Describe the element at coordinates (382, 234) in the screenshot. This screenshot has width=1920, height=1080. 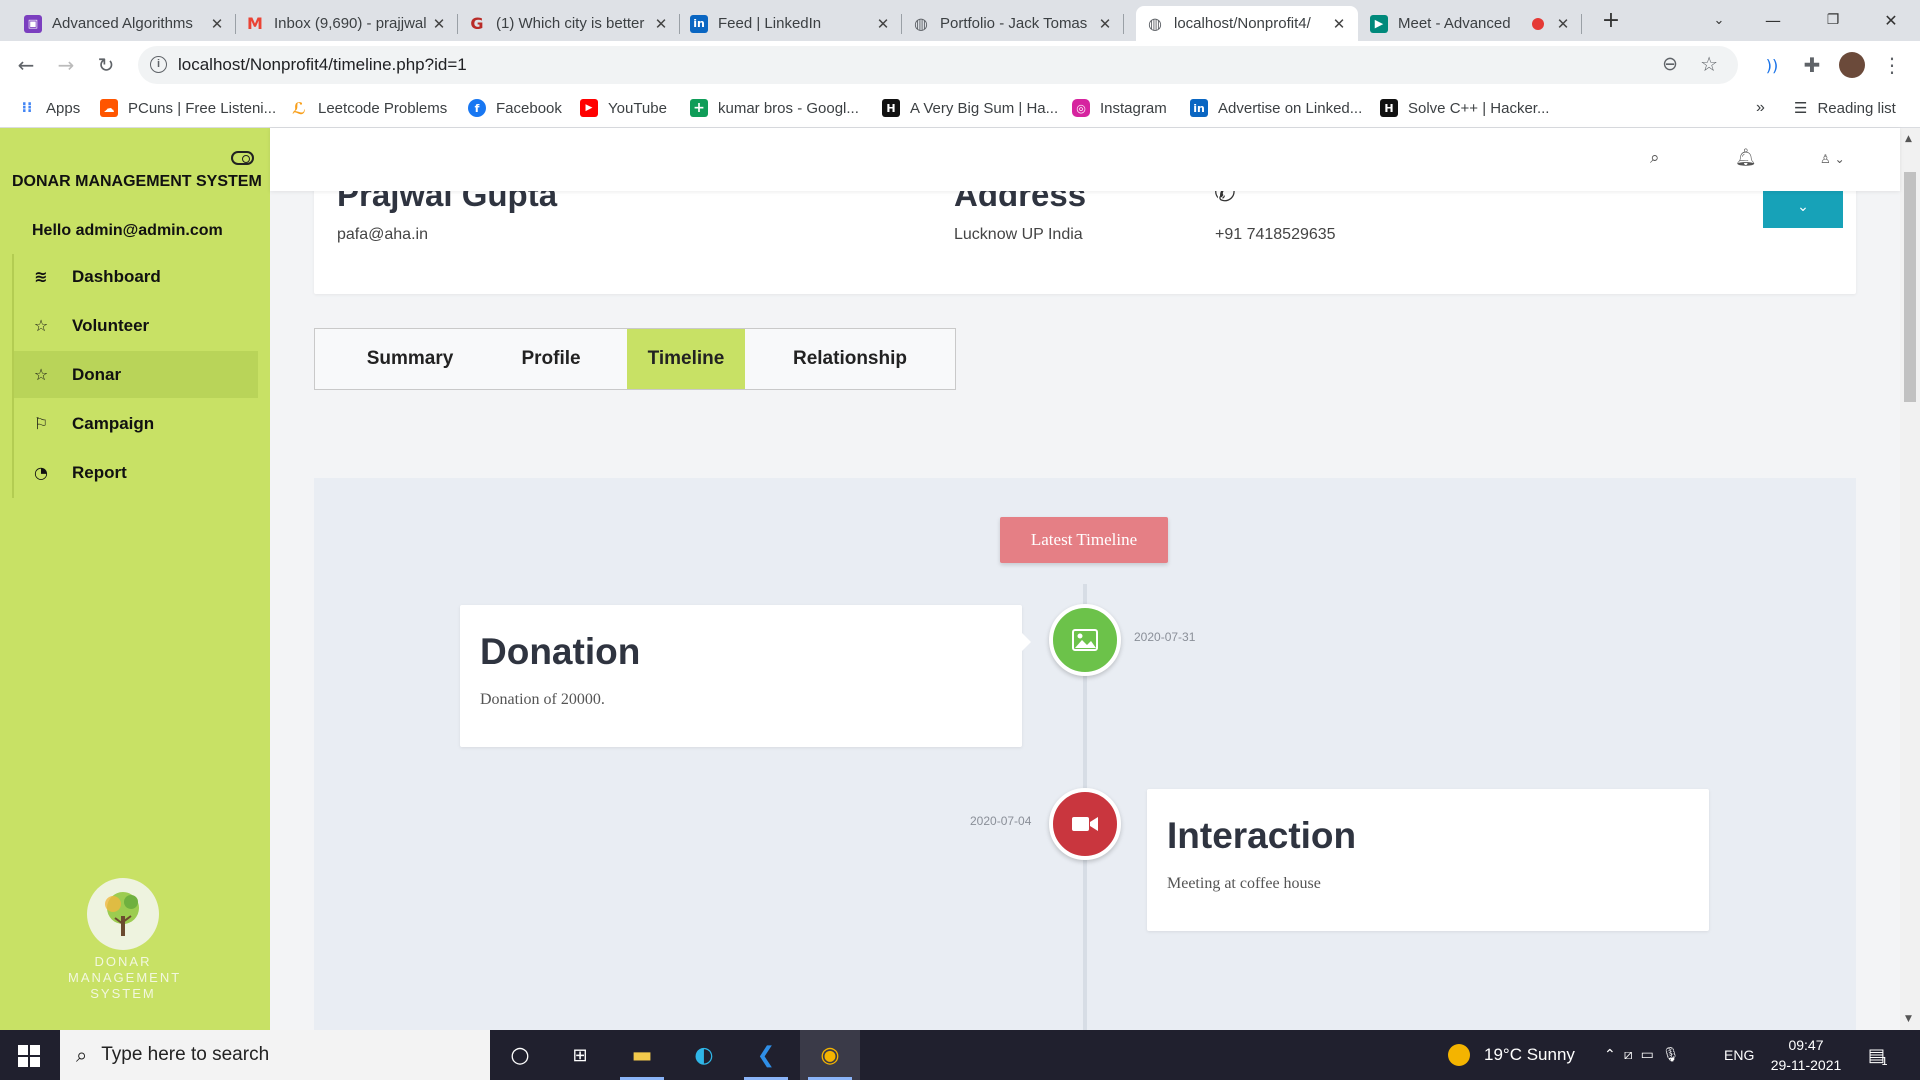
I see `donor-email: pafa@aha.in` at that location.